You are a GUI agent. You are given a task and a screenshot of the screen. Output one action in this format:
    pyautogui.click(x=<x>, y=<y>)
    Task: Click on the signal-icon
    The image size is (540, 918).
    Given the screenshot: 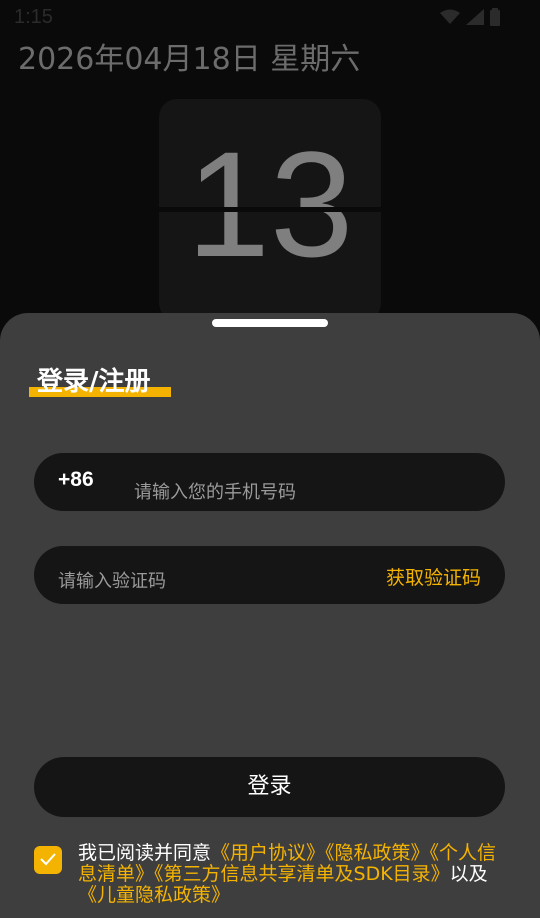 What is the action you would take?
    pyautogui.click(x=475, y=17)
    